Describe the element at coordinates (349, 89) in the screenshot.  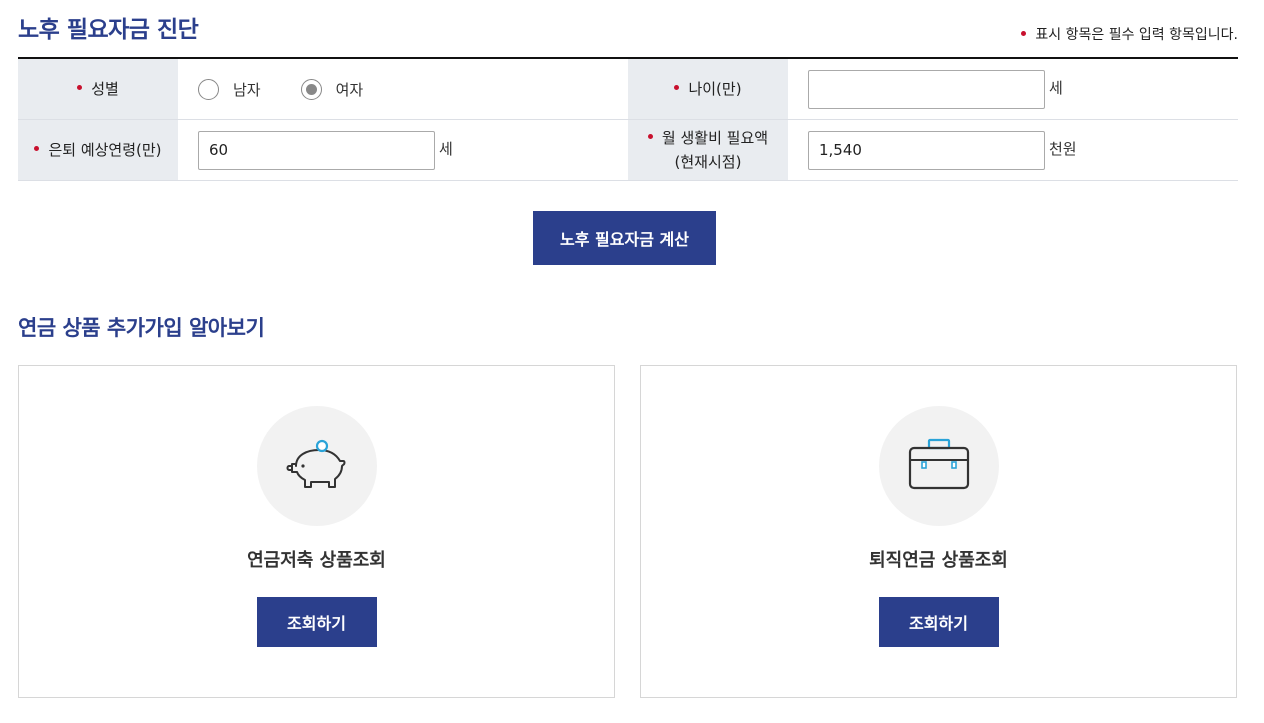
I see `gender-female-label: 여자` at that location.